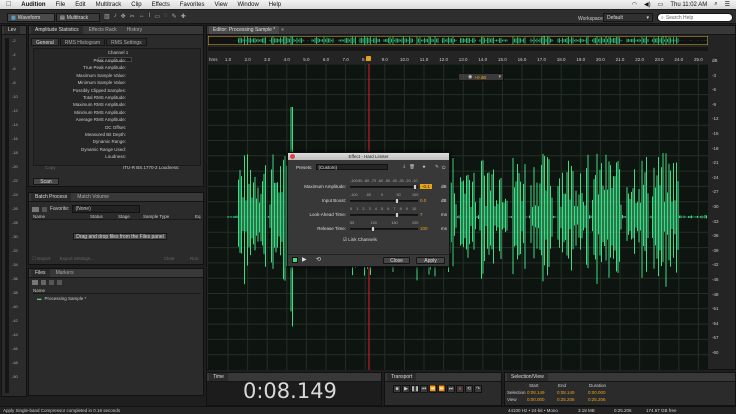  I want to click on overview-waveform, so click(458, 40).